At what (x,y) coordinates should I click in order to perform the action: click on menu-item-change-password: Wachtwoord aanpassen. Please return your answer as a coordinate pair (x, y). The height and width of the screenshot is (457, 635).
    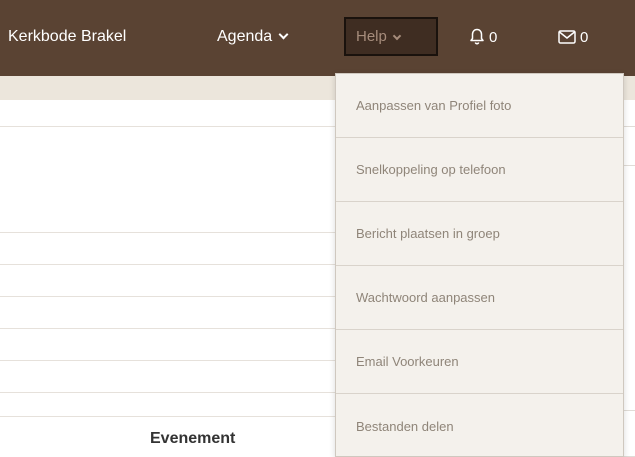
    Looking at the image, I should click on (479, 298).